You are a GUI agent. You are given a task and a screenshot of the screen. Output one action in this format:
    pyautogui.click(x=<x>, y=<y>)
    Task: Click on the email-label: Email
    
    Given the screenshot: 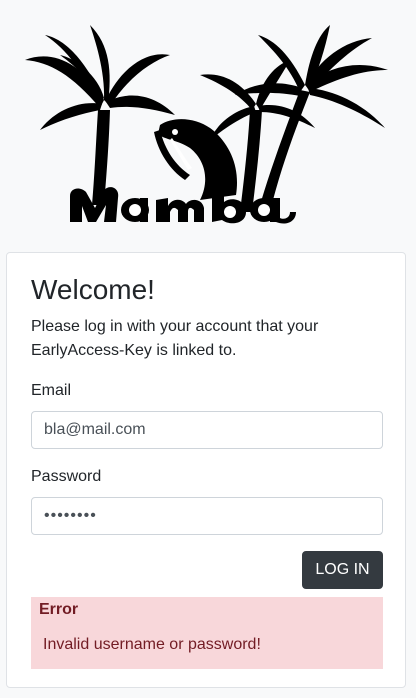 What is the action you would take?
    pyautogui.click(x=51, y=390)
    